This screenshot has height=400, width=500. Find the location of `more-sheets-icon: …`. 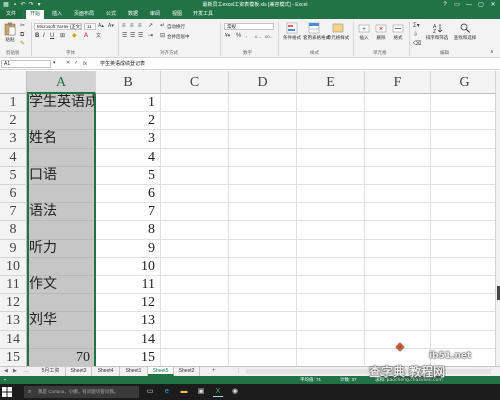

more-sheets-icon: … is located at coordinates (26, 371).